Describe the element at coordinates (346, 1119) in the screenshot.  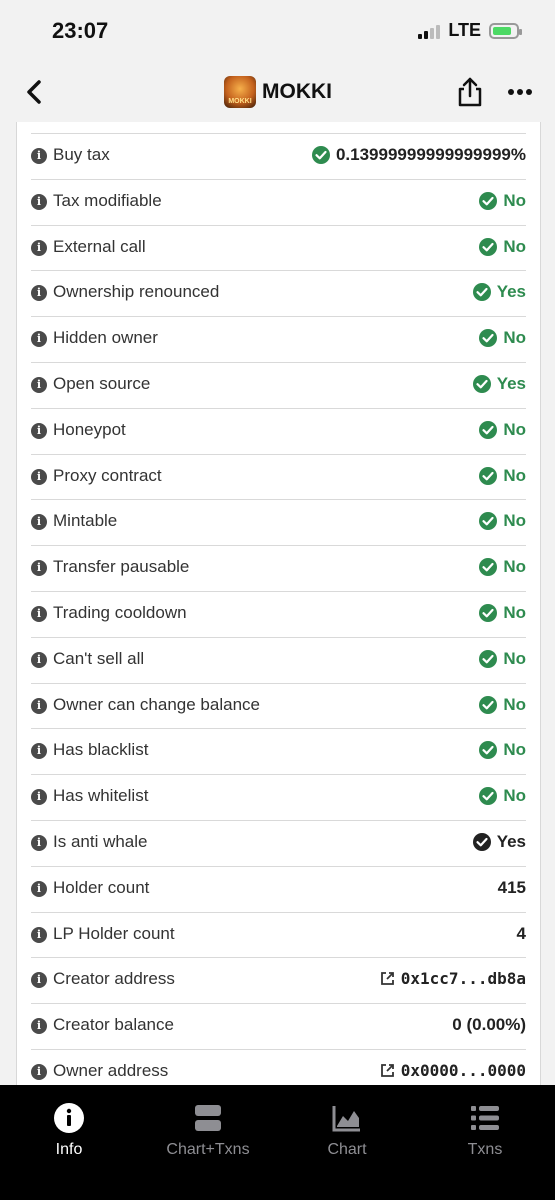
I see `area-chart-icon` at that location.